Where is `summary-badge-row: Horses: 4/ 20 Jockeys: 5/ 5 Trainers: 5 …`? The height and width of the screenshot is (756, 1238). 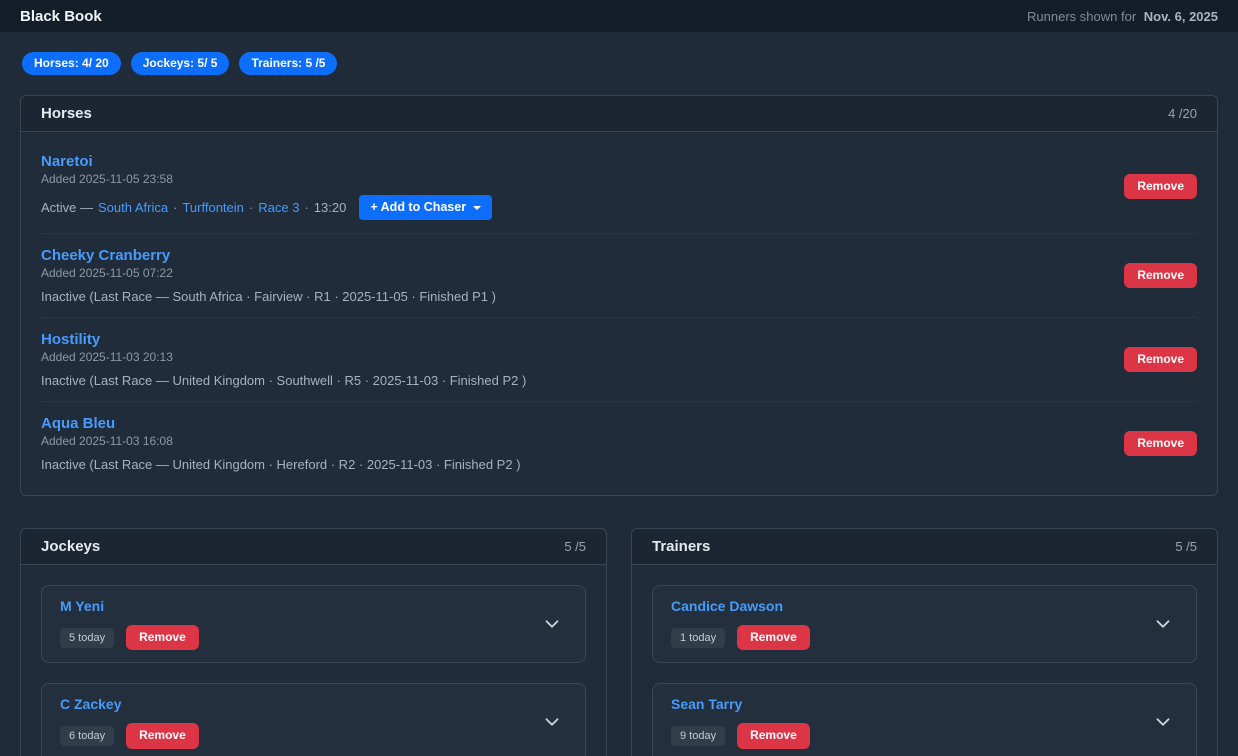
summary-badge-row: Horses: 4/ 20 Jockeys: 5/ 5 Trainers: 5 … is located at coordinates (620, 64).